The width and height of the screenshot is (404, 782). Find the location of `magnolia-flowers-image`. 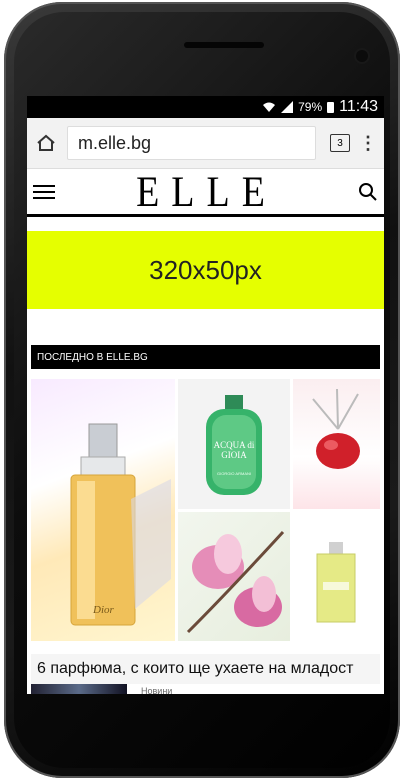

magnolia-flowers-image is located at coordinates (234, 576).